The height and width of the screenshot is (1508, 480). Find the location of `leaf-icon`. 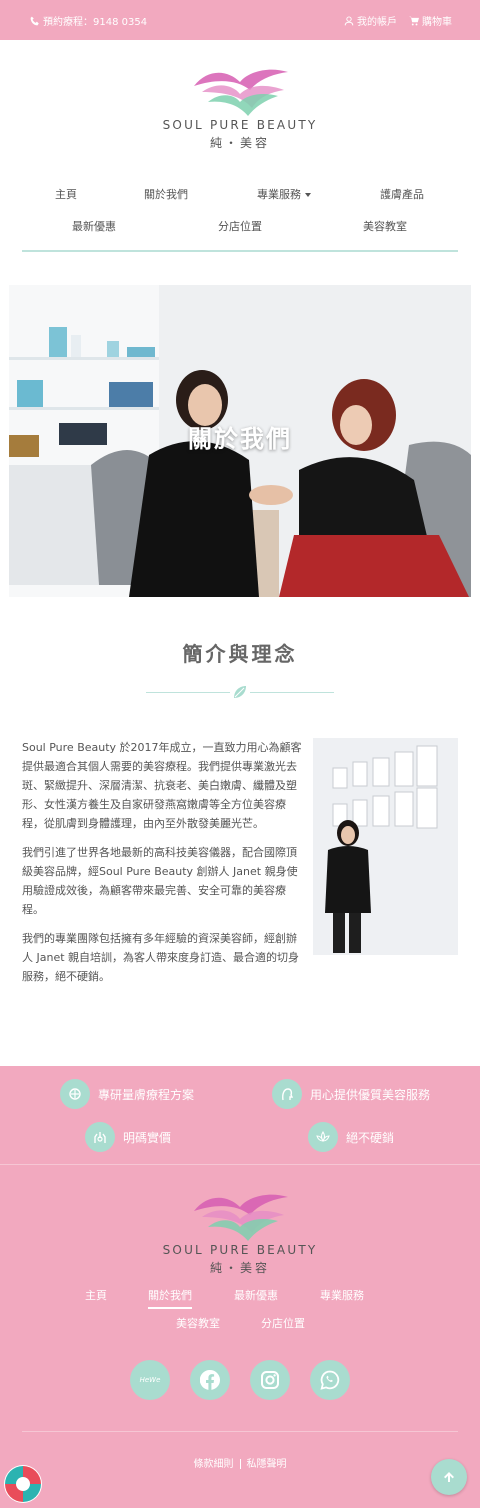

leaf-icon is located at coordinates (240, 692).